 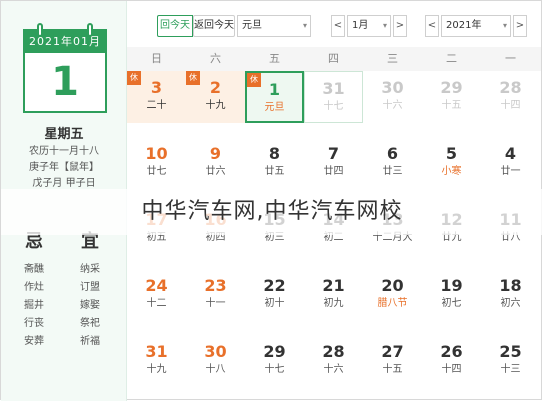 I want to click on lunar-label: 小寒, so click(x=451, y=171).